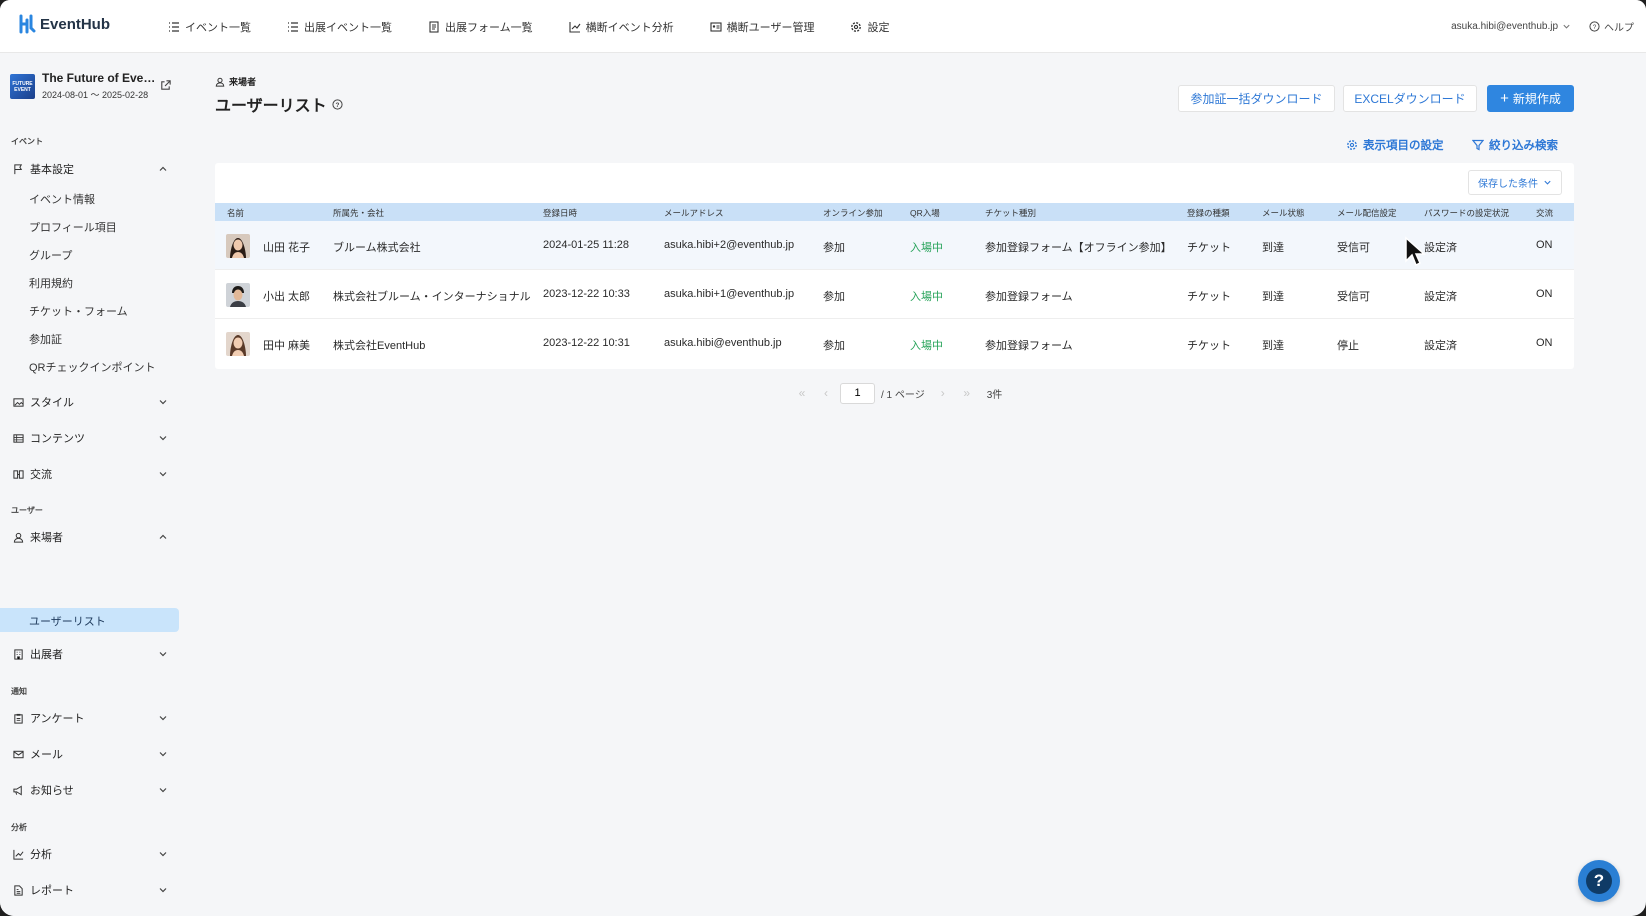 The image size is (1646, 916). I want to click on sidebar-item-badges: 参加証, so click(45, 339).